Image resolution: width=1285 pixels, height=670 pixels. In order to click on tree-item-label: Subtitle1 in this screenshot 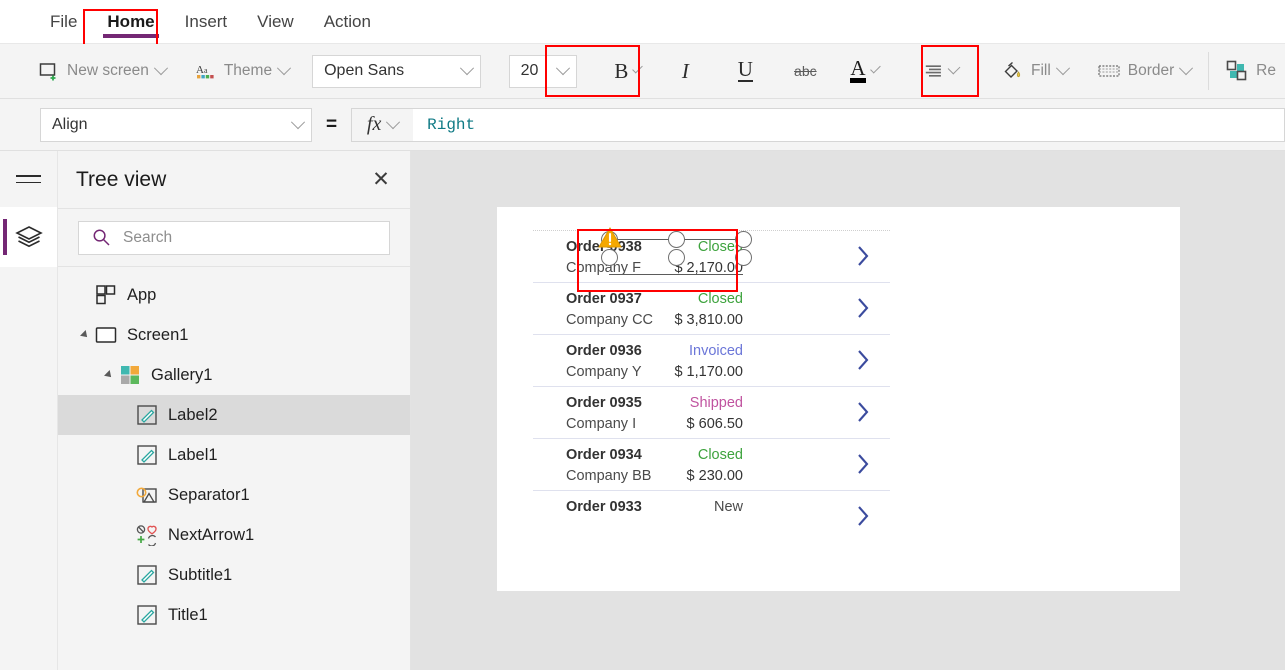, I will do `click(200, 574)`.